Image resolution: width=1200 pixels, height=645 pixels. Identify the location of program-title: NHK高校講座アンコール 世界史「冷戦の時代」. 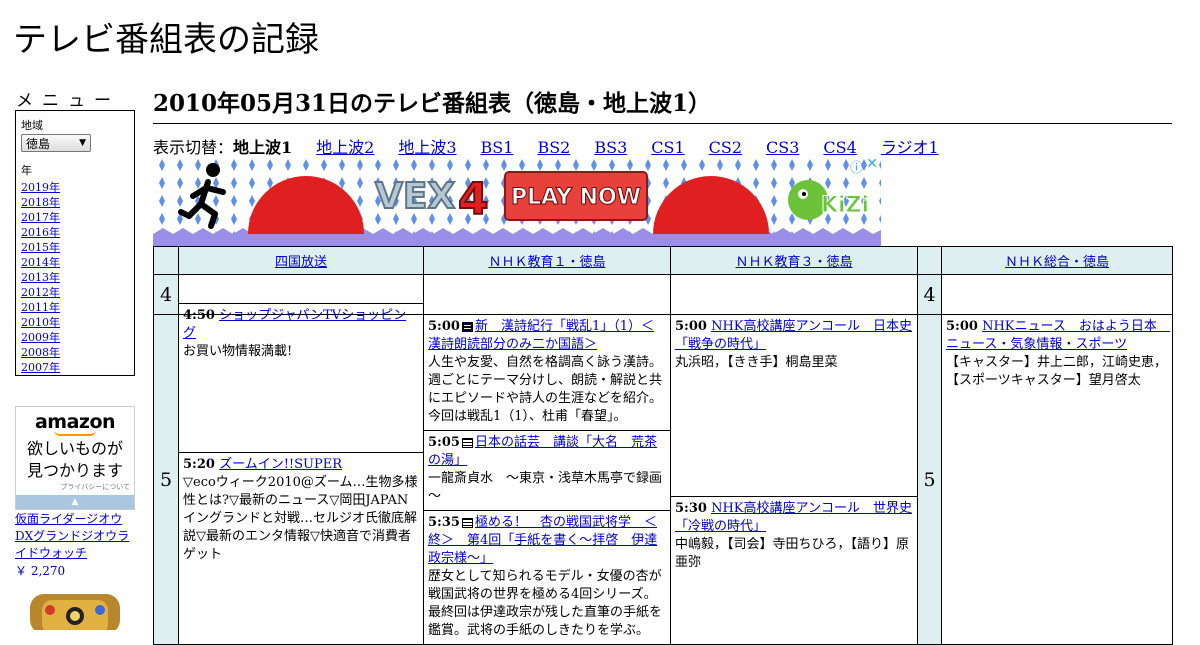
(793, 517).